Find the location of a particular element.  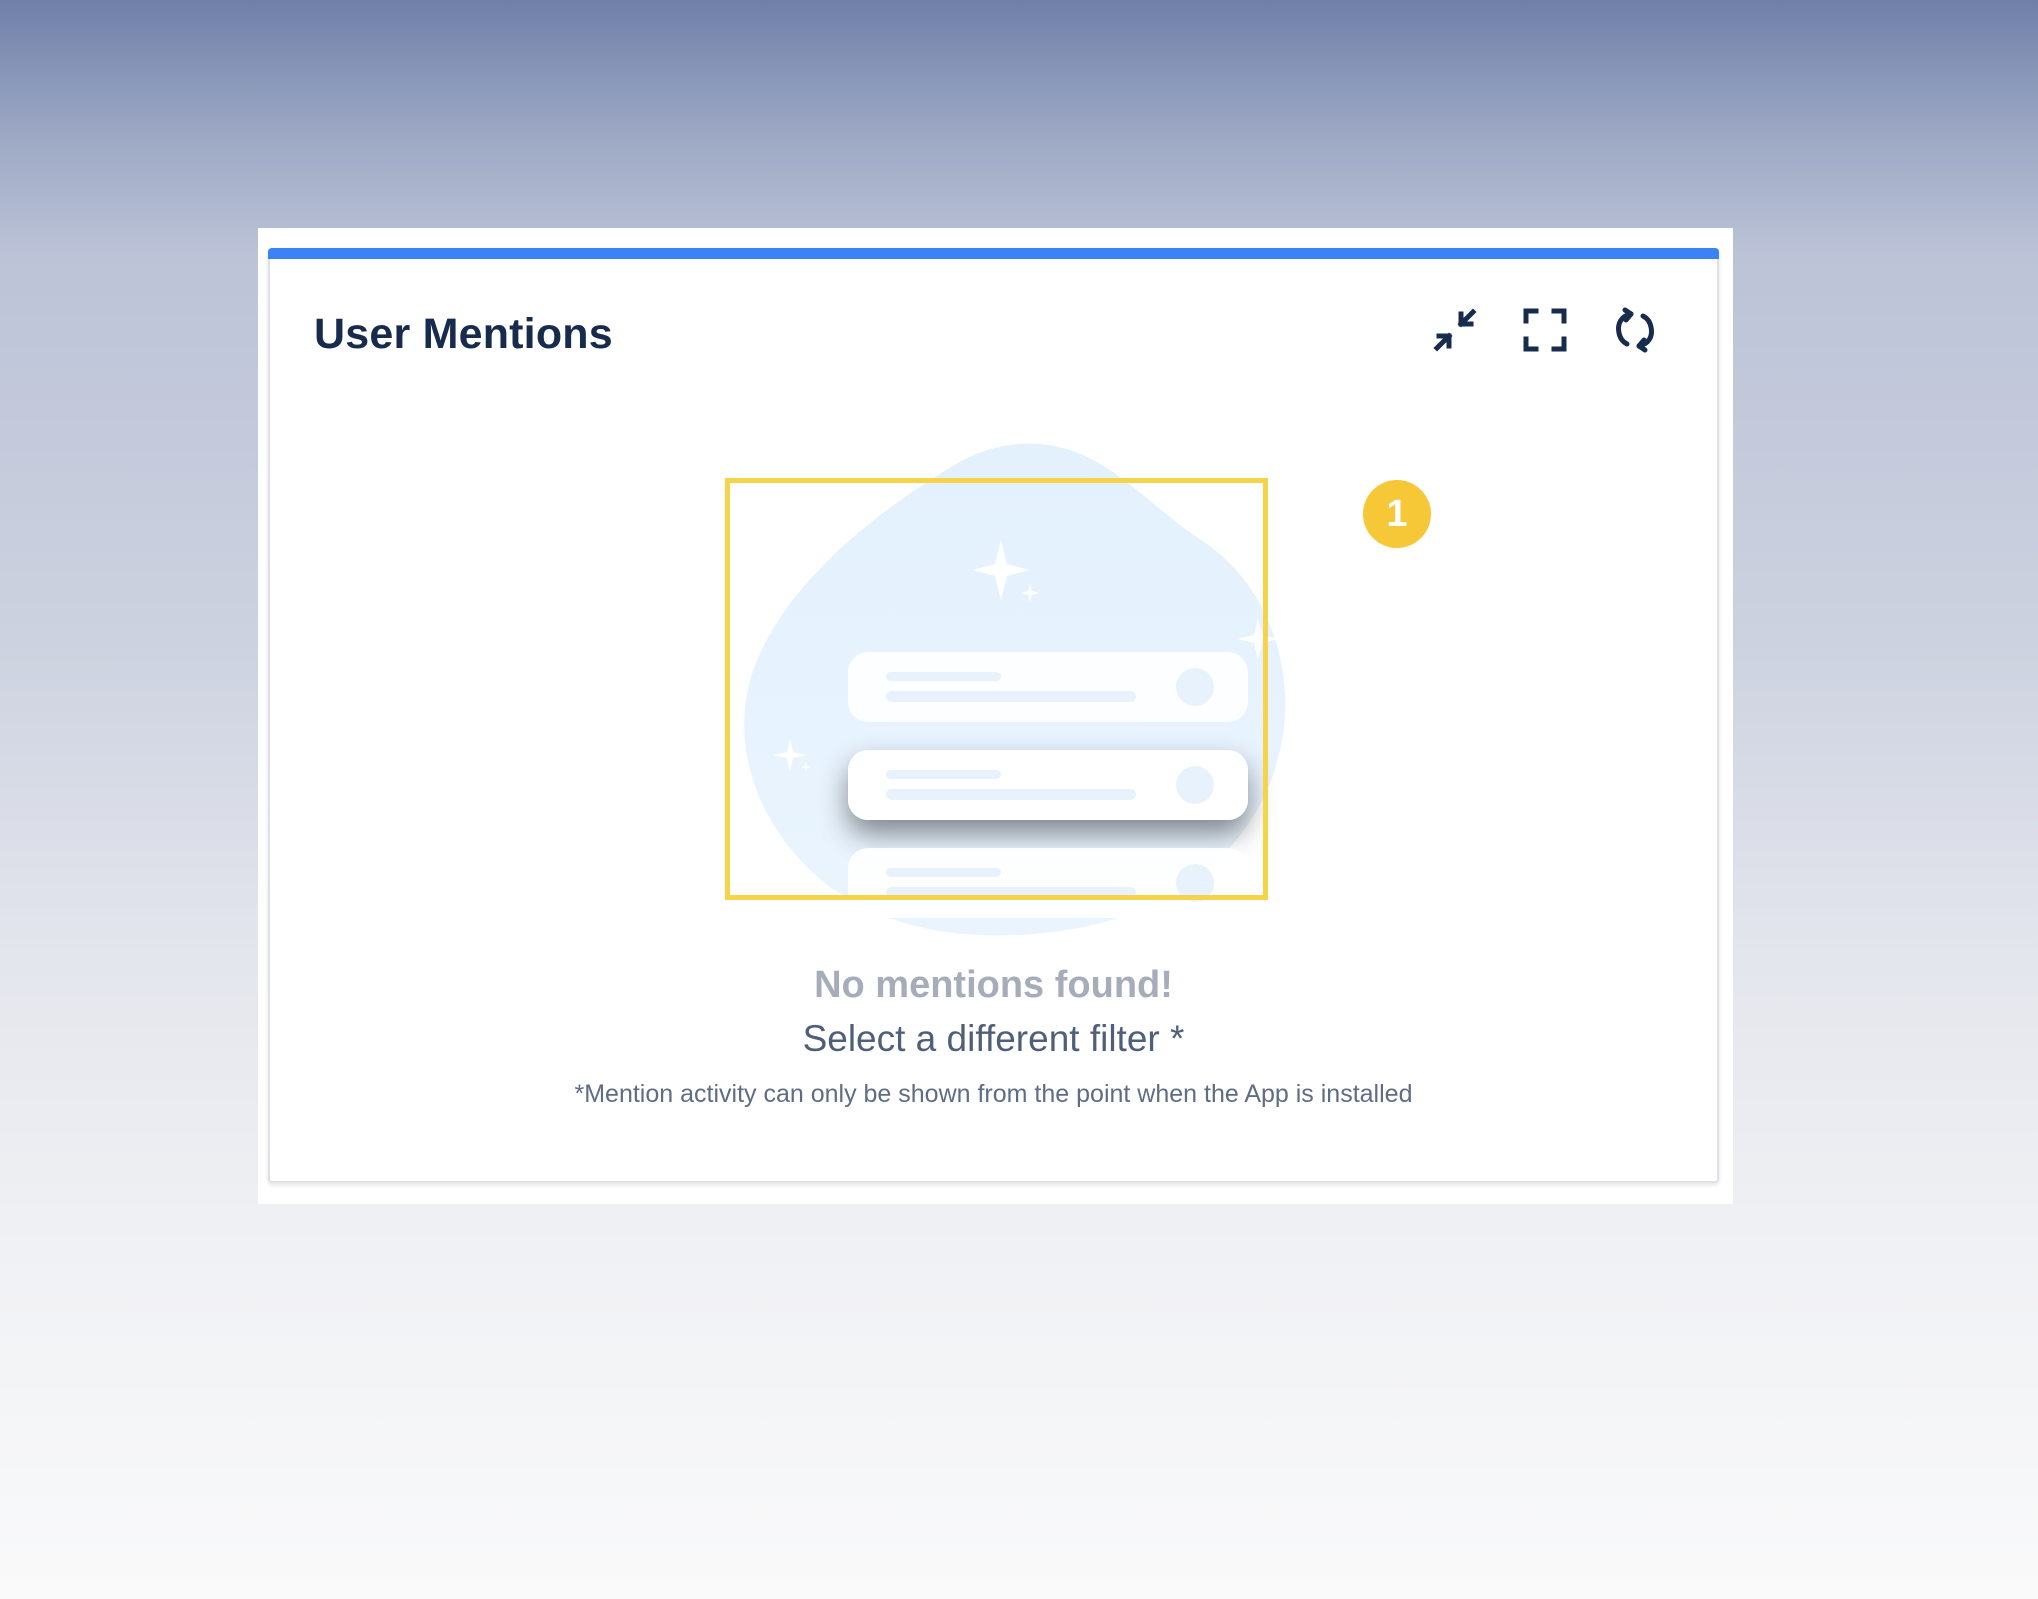

refresh-button is located at coordinates (1635, 330).